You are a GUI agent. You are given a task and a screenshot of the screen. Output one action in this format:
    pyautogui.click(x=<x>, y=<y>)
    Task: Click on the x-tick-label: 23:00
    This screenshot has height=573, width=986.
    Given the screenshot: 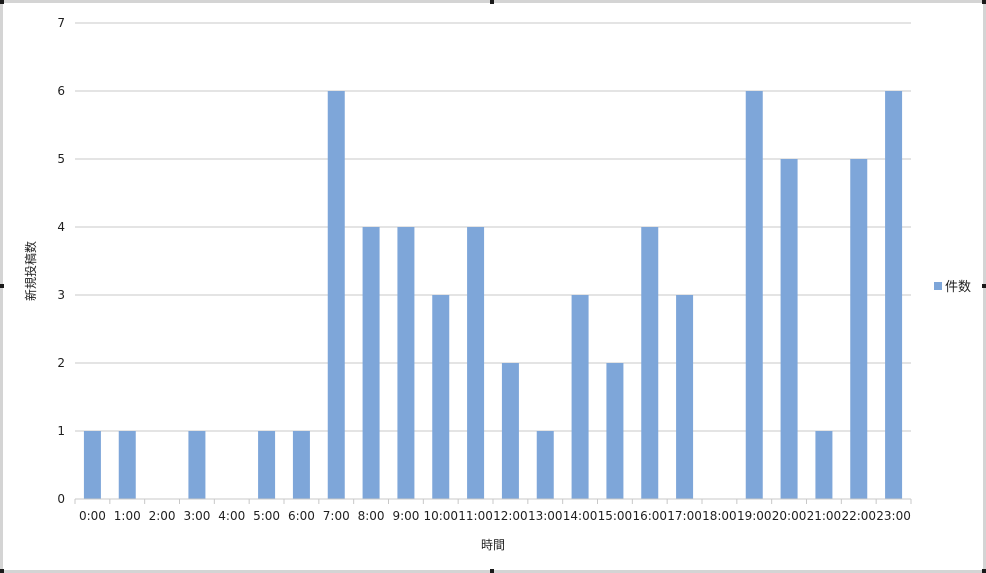 What is the action you would take?
    pyautogui.click(x=893, y=516)
    